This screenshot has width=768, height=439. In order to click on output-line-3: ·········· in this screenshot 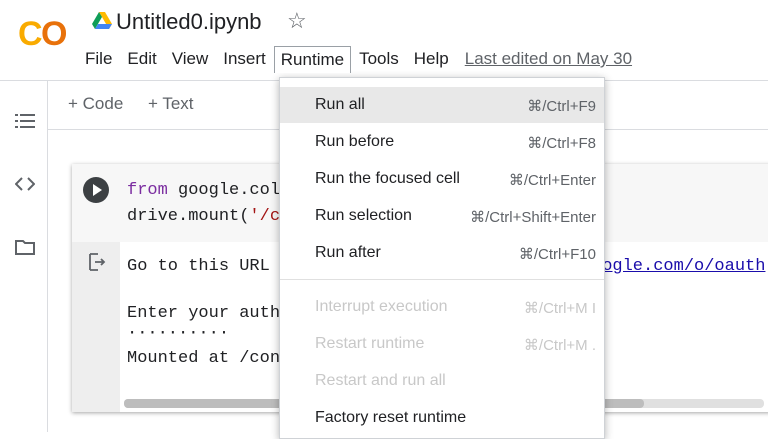, I will do `click(178, 333)`.